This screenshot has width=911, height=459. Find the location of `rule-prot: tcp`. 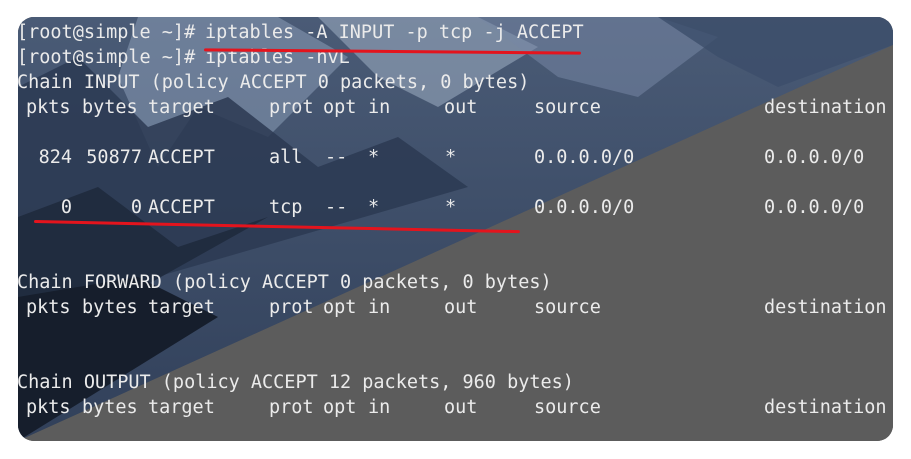

rule-prot: tcp is located at coordinates (286, 207).